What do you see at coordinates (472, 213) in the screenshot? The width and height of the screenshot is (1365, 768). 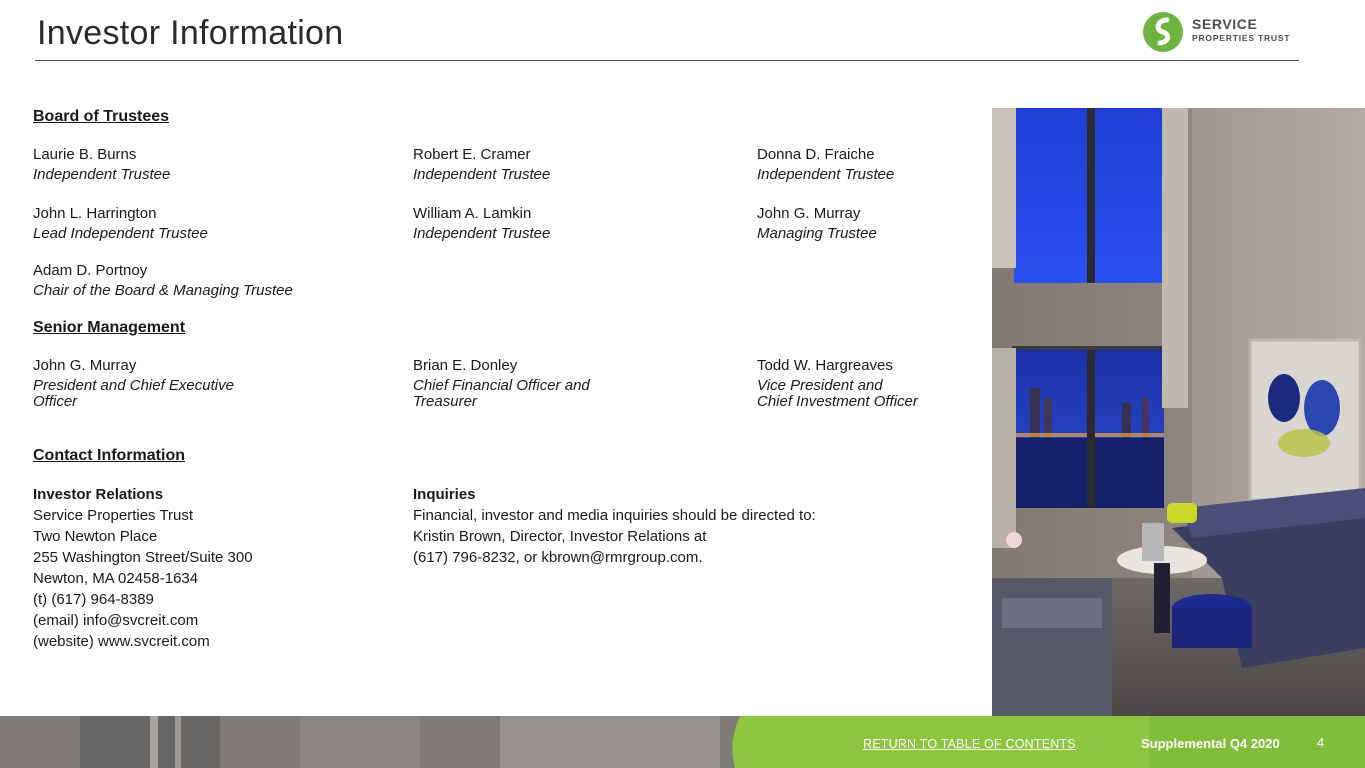 I see `trustee-name: William A. Lamkin` at bounding box center [472, 213].